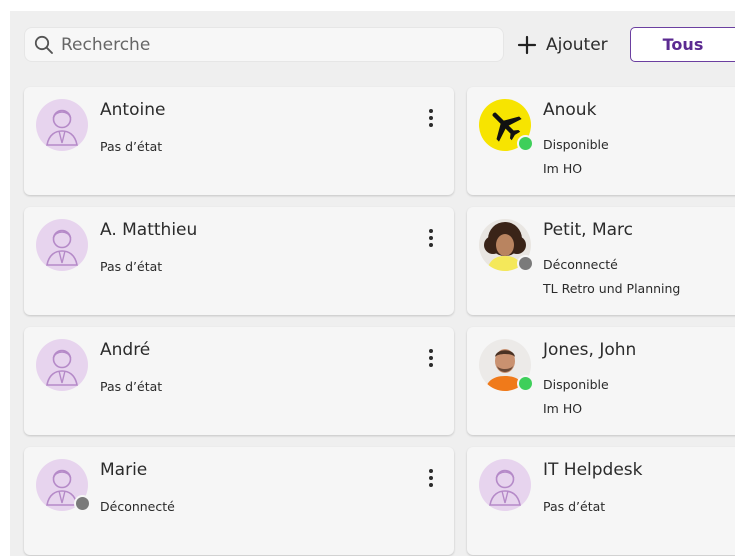  Describe the element at coordinates (527, 45) in the screenshot. I see `plus-icon` at that location.